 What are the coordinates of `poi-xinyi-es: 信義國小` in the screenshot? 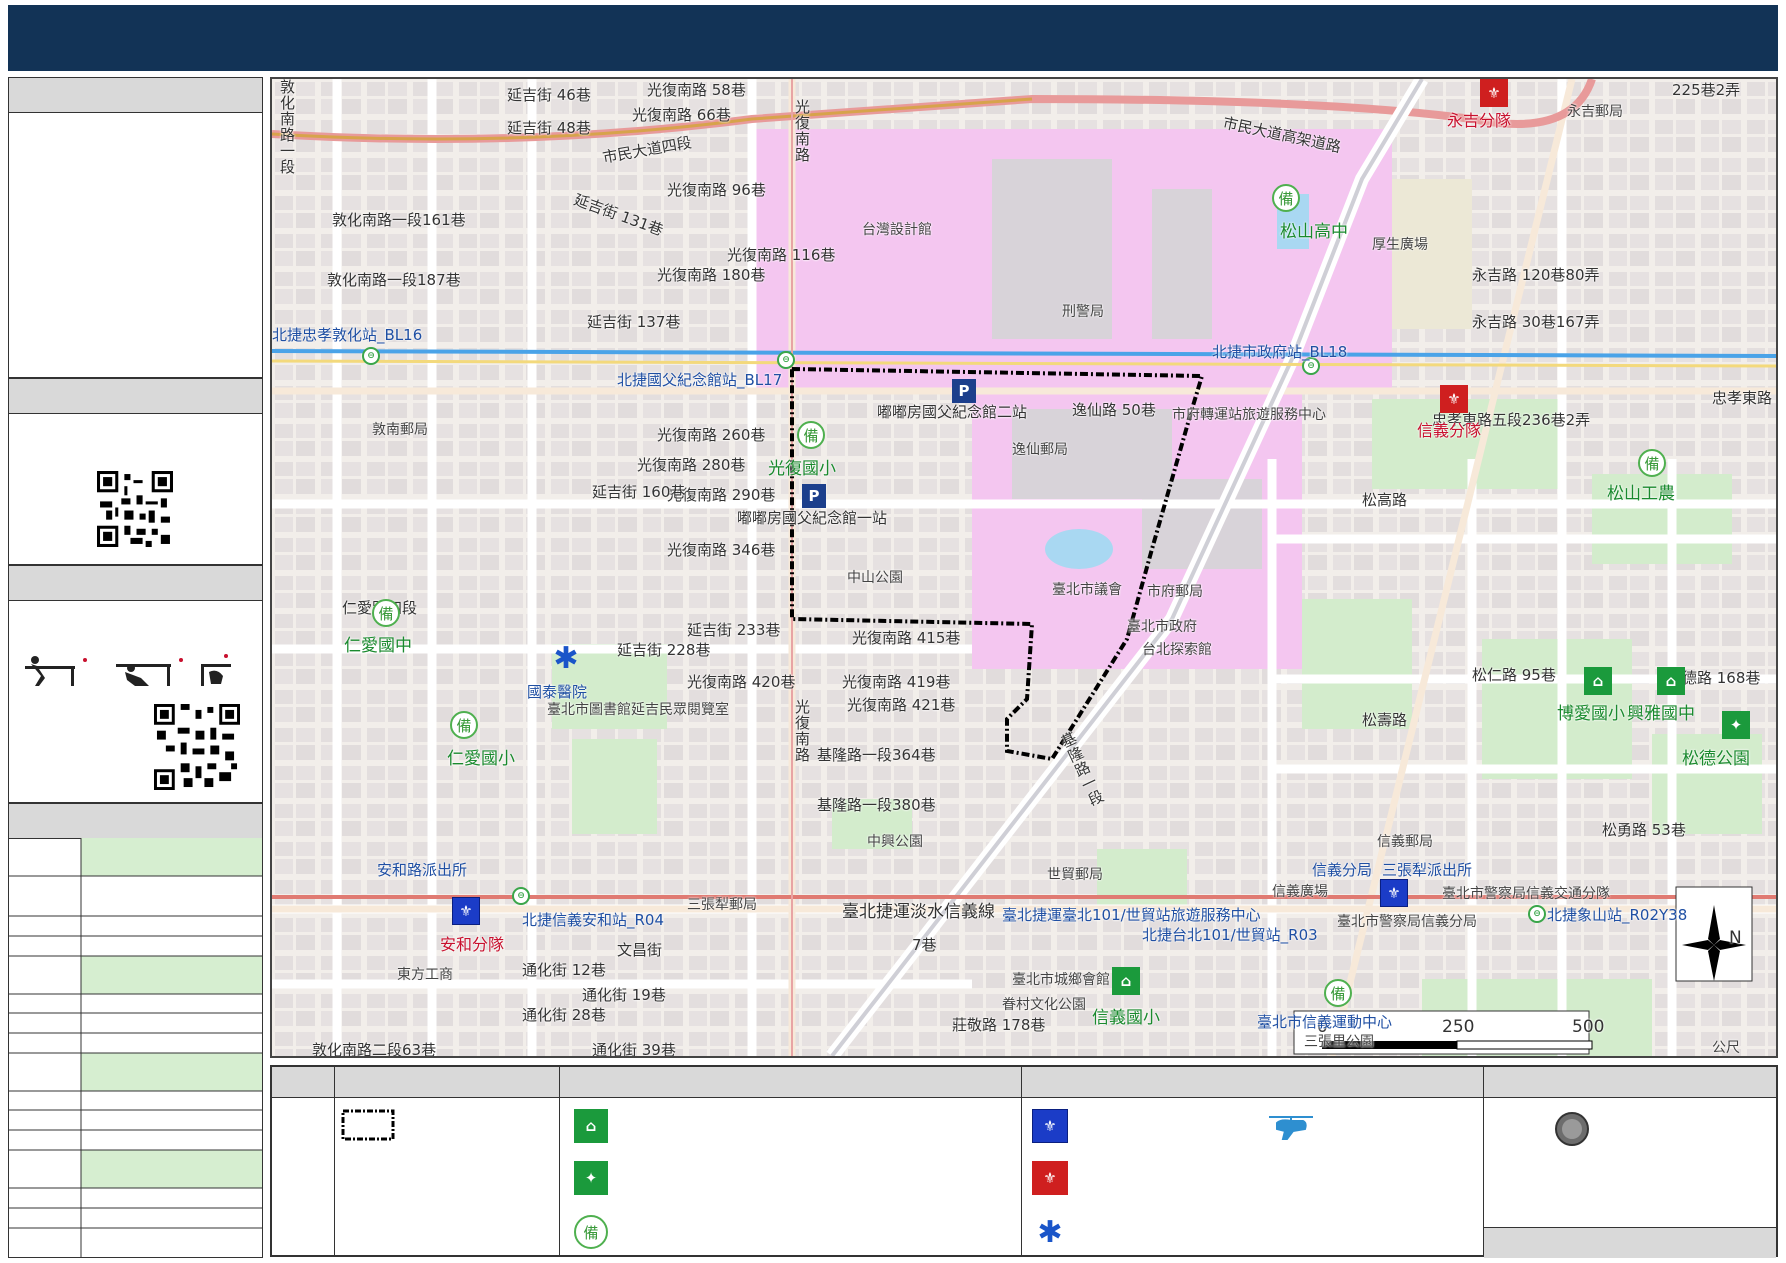 It's located at (1126, 1015).